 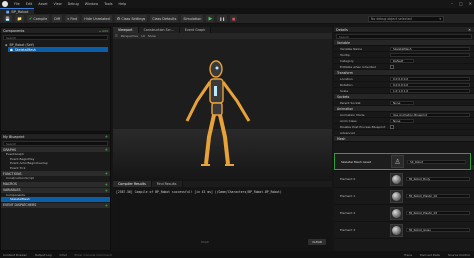 What do you see at coordinates (132, 184) in the screenshot?
I see `tab-compiler-results: Compiler Results` at bounding box center [132, 184].